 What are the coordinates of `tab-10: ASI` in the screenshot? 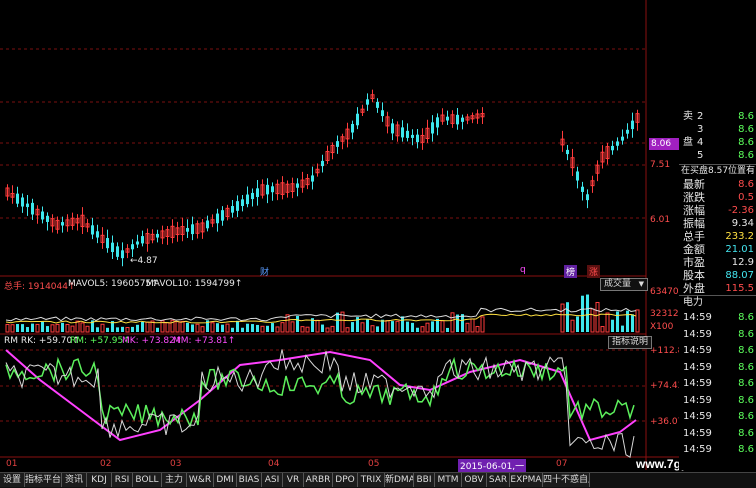 It's located at (272, 480).